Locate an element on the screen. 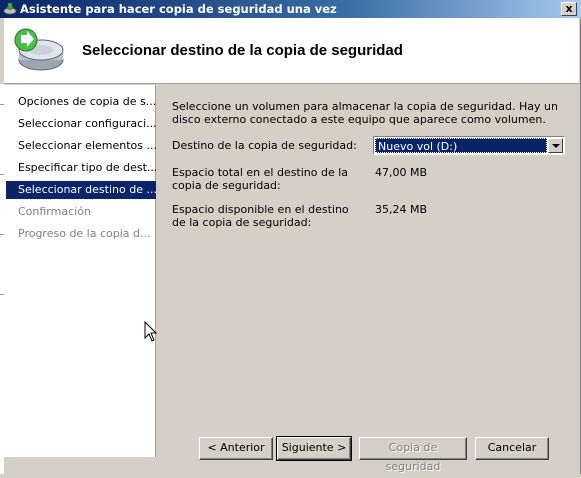 The image size is (581, 478). backup-drive-icon is located at coordinates (39, 49).